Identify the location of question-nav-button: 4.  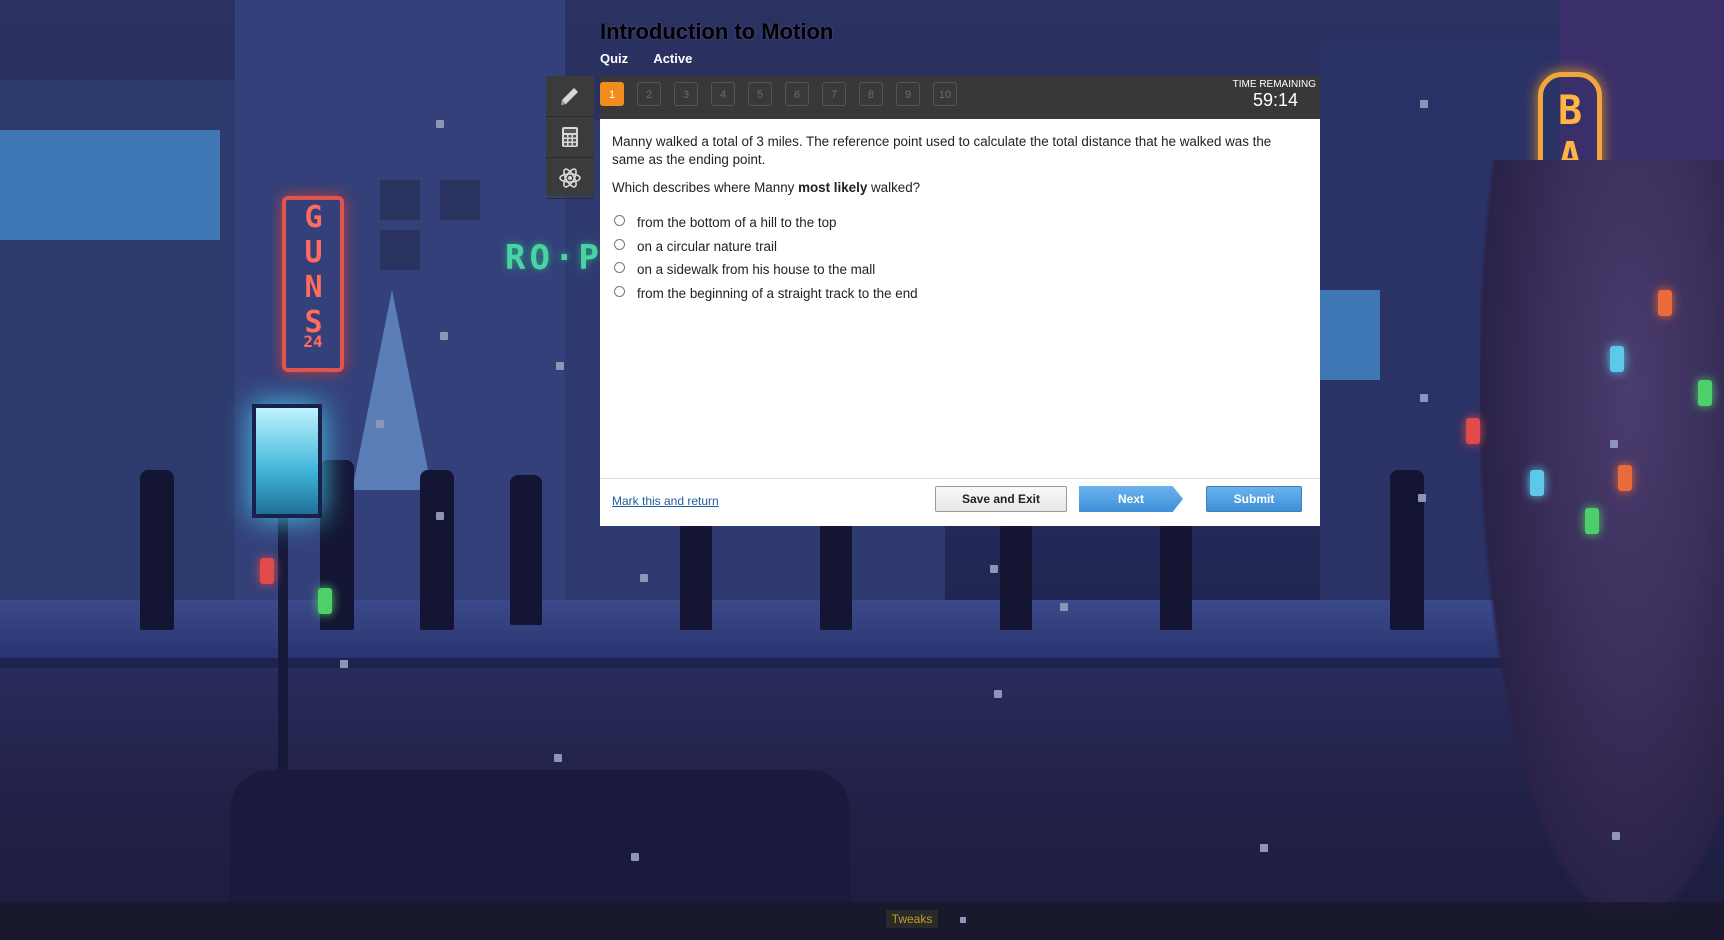
(723, 94).